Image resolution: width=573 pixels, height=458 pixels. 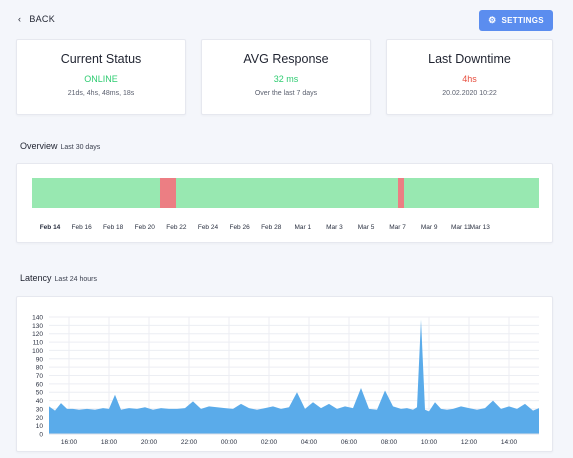 What do you see at coordinates (109, 442) in the screenshot?
I see `x-tick-label: 18:00` at bounding box center [109, 442].